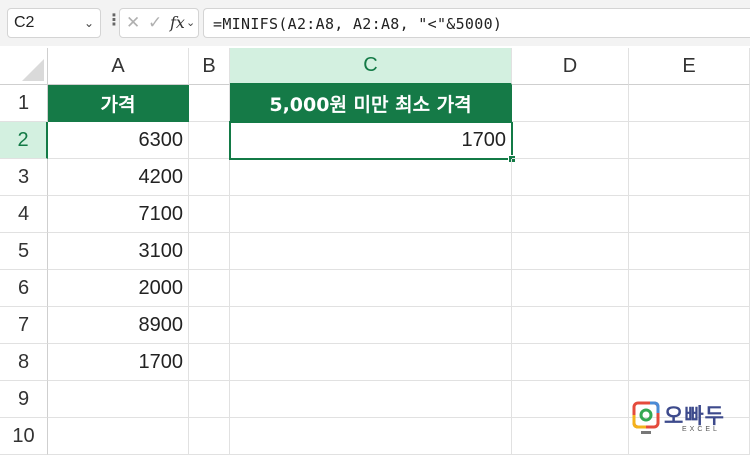 This screenshot has width=750, height=455. What do you see at coordinates (570, 66) in the screenshot?
I see `column-header-d: D` at bounding box center [570, 66].